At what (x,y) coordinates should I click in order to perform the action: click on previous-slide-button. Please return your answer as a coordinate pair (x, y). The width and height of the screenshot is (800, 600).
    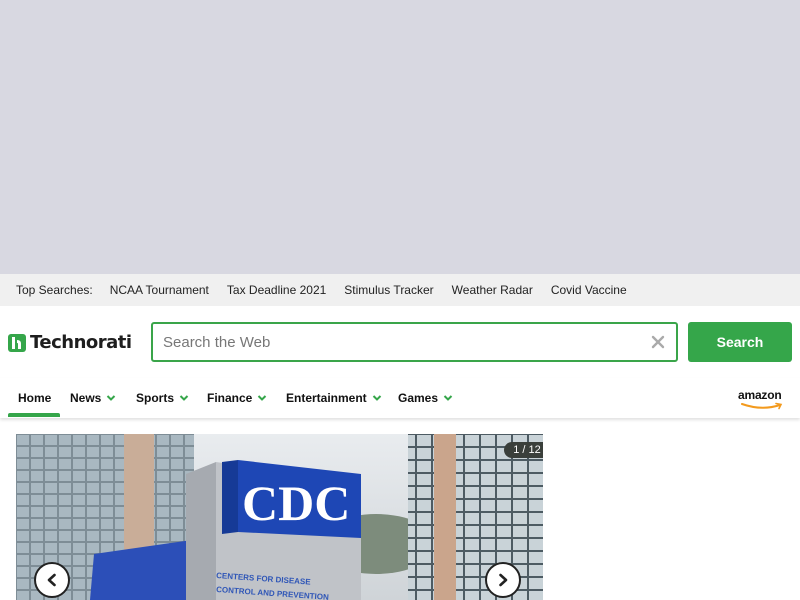
    Looking at the image, I should click on (52, 580).